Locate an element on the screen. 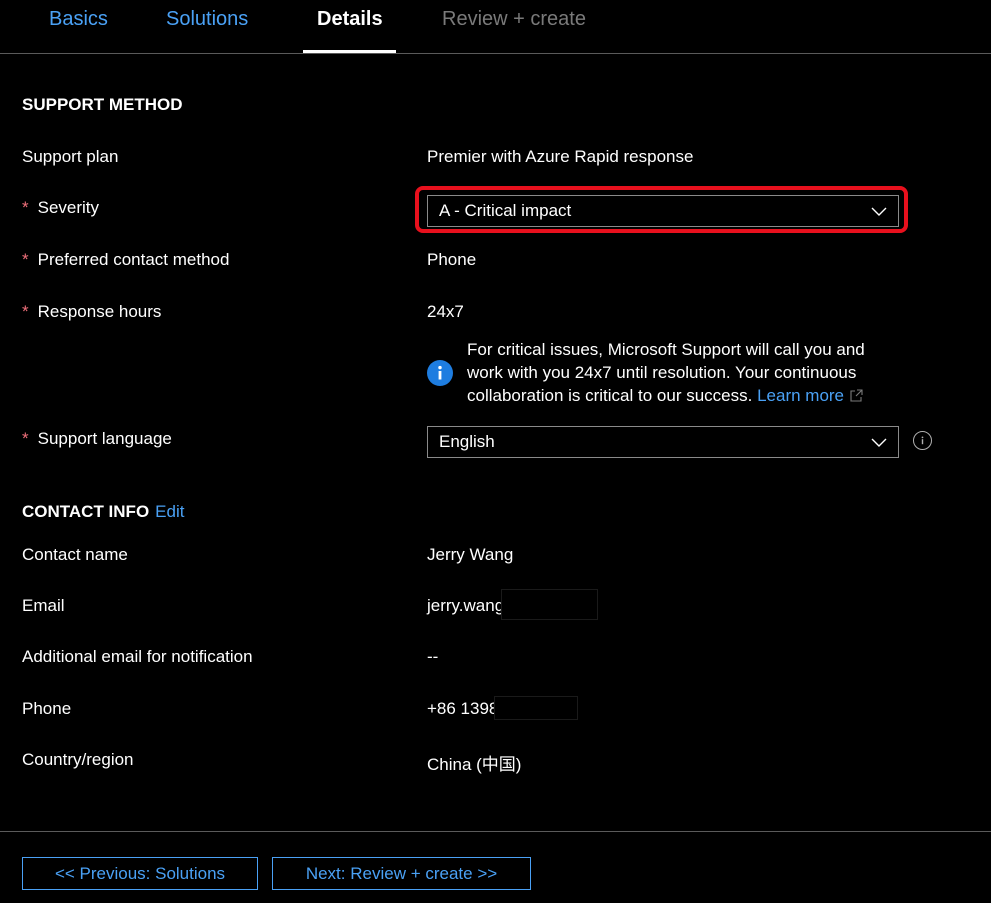  external-link-icon is located at coordinates (856, 395).